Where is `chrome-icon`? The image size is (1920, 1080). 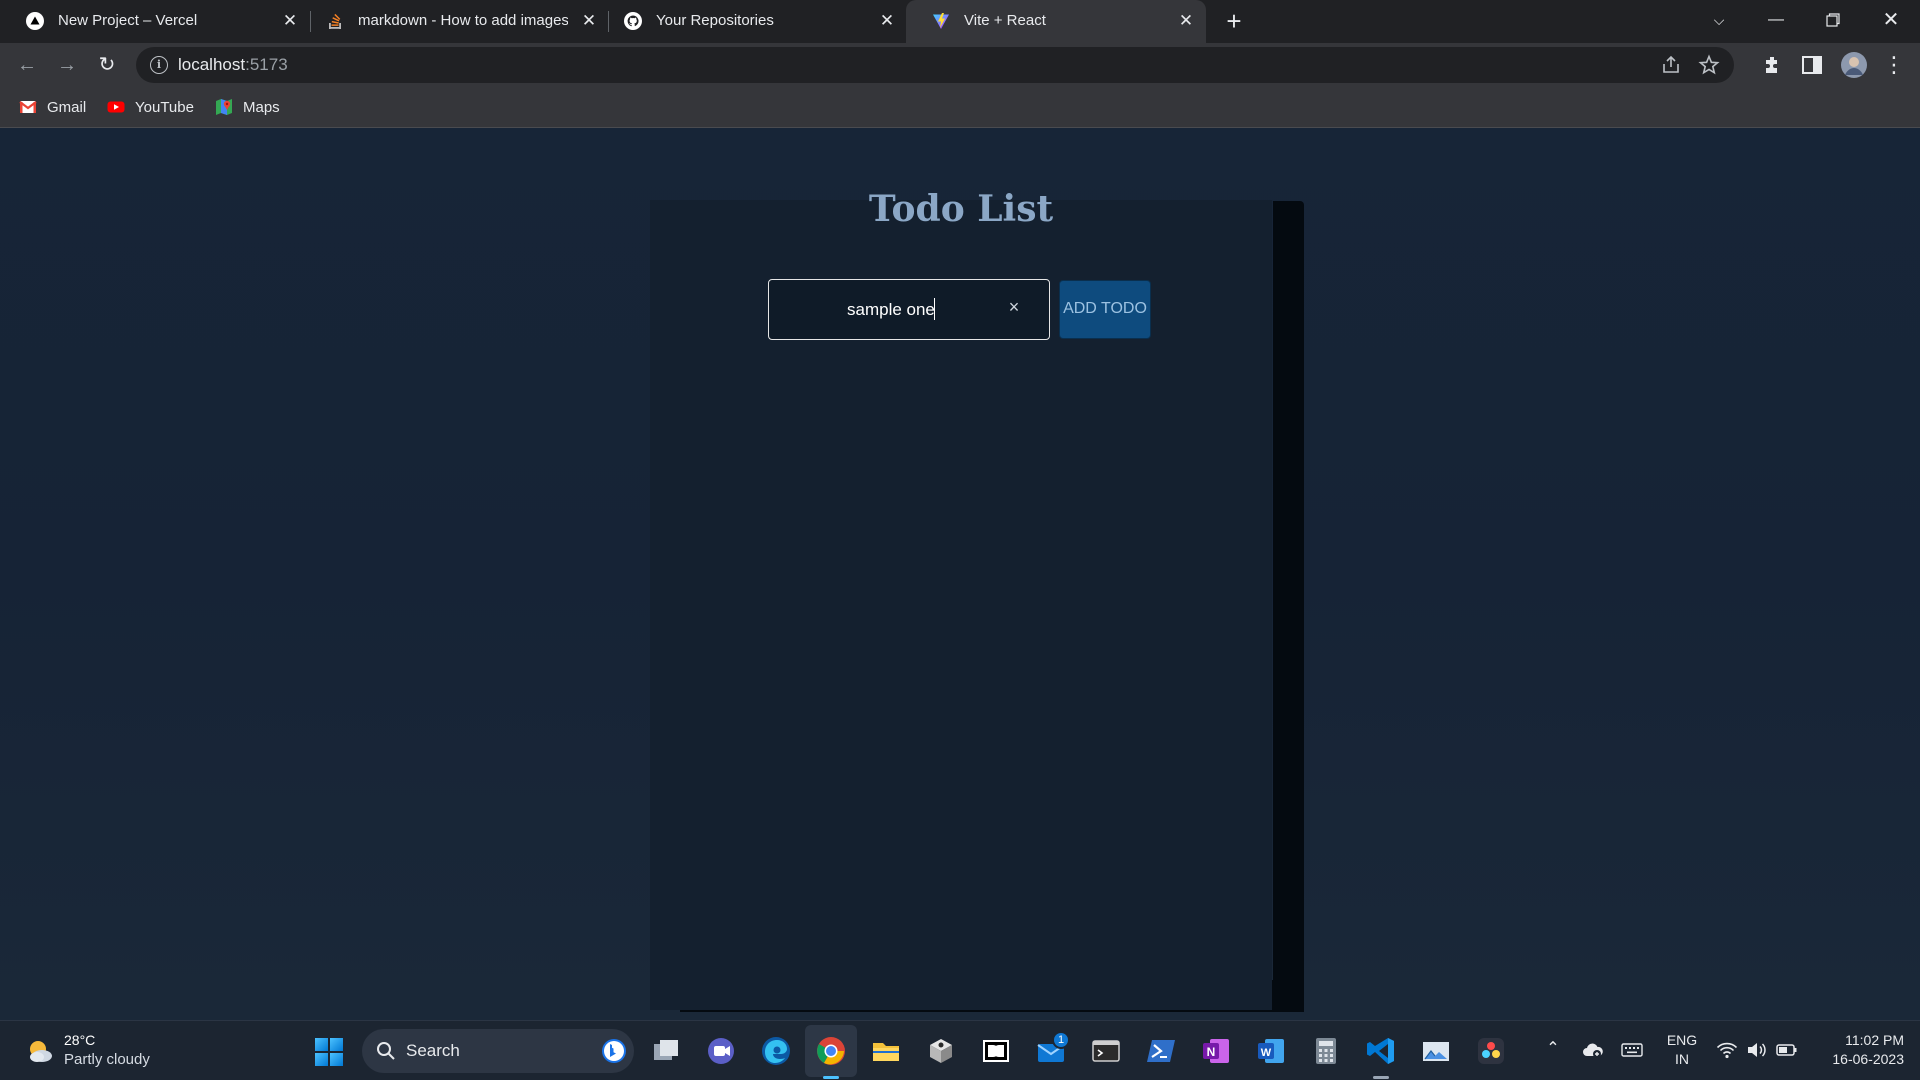 chrome-icon is located at coordinates (831, 1051).